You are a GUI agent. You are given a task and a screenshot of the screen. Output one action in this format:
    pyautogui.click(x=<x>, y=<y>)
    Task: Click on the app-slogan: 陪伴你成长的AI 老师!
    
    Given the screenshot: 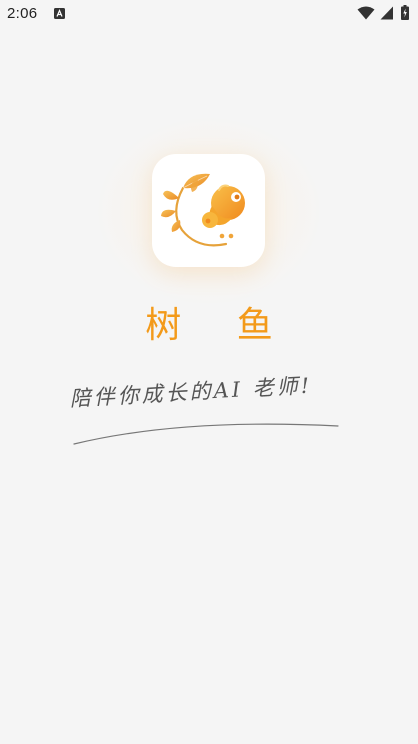 What is the action you would take?
    pyautogui.click(x=191, y=392)
    